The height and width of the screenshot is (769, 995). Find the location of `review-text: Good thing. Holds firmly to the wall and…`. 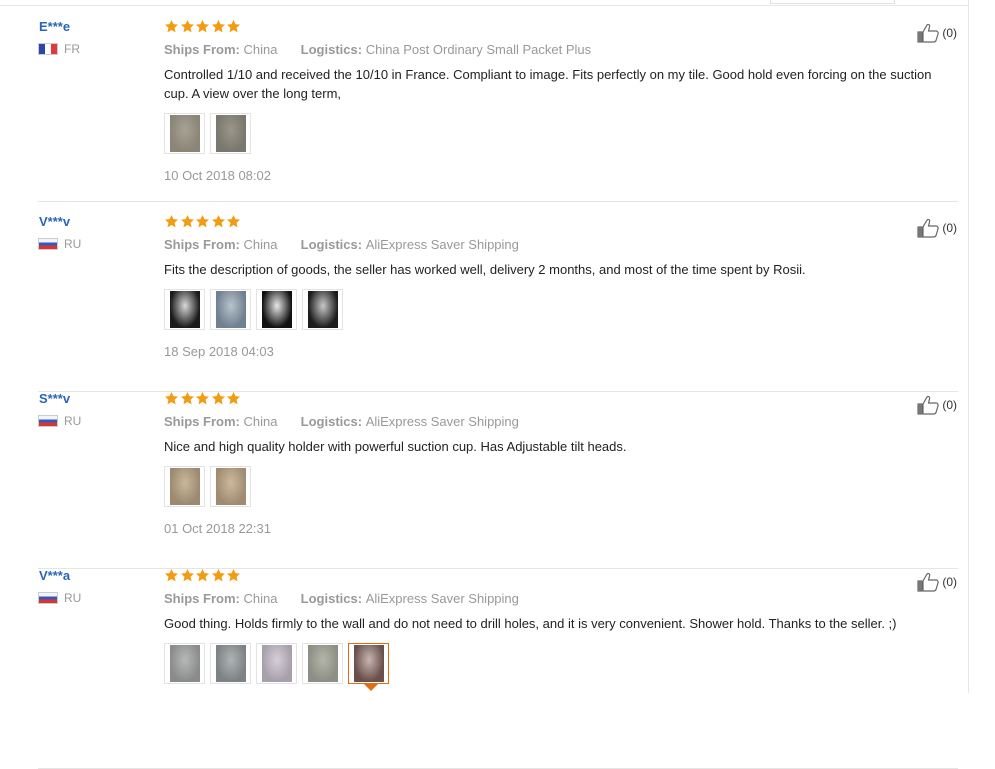

review-text: Good thing. Holds firmly to the wall and… is located at coordinates (530, 623).